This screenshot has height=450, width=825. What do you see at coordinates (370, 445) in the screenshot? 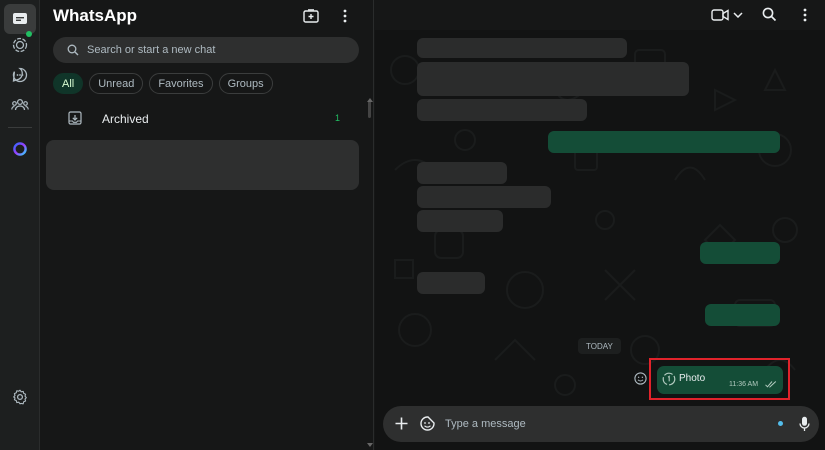
I see `scroll-down-icon` at bounding box center [370, 445].